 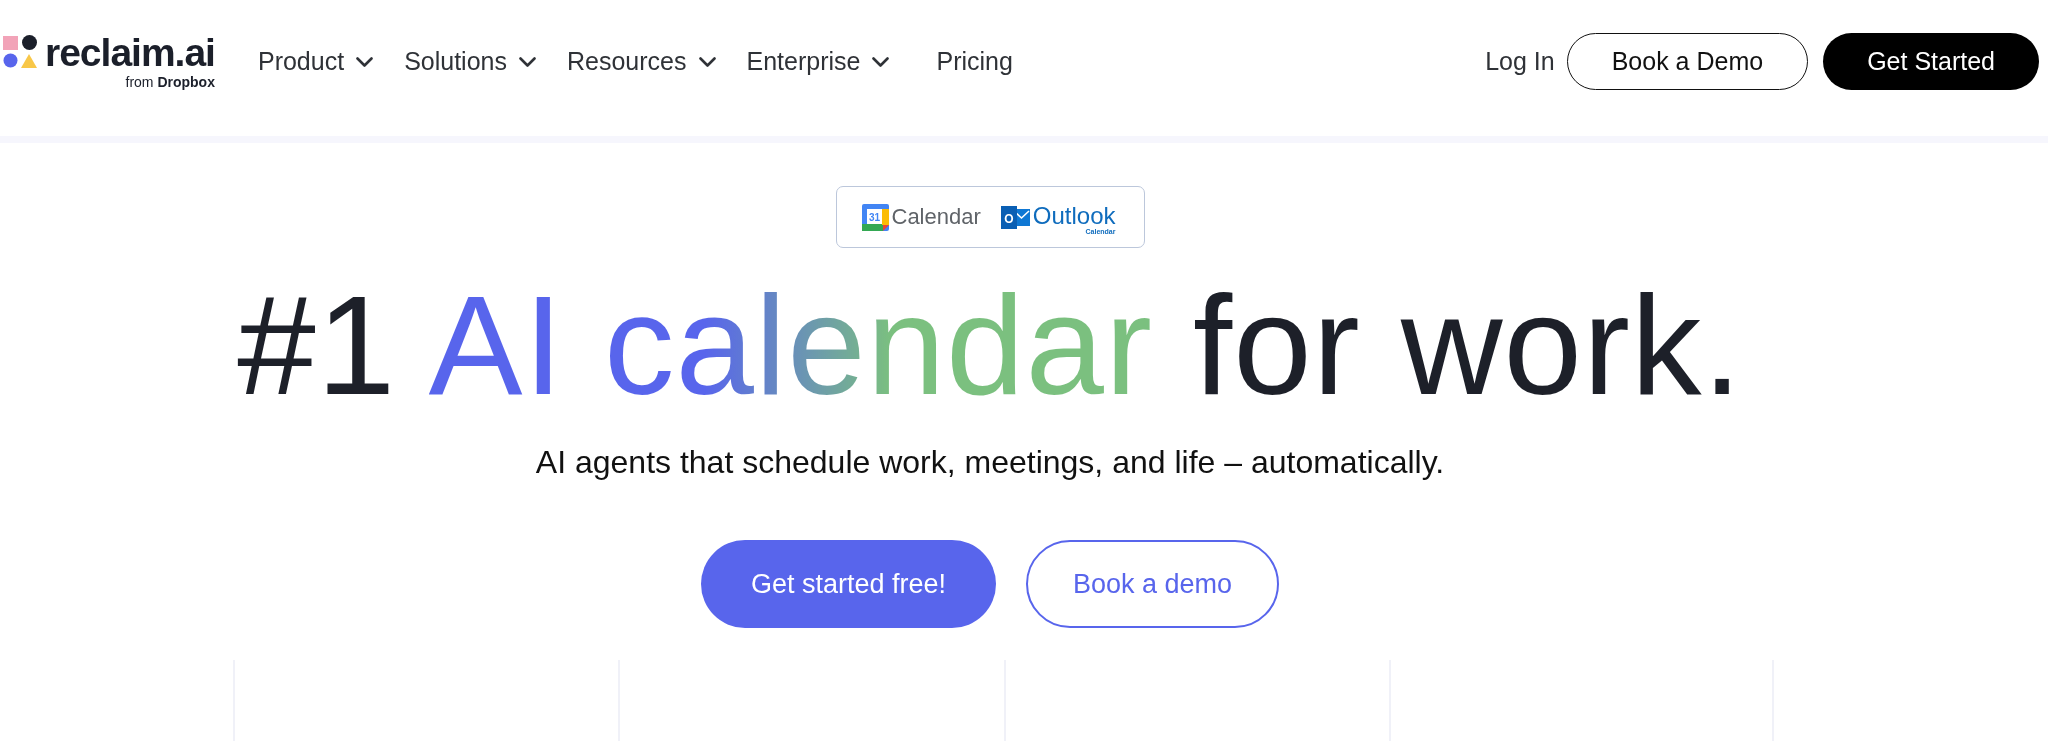 What do you see at coordinates (170, 82) in the screenshot?
I see `brand-tagline: from Dropbox` at bounding box center [170, 82].